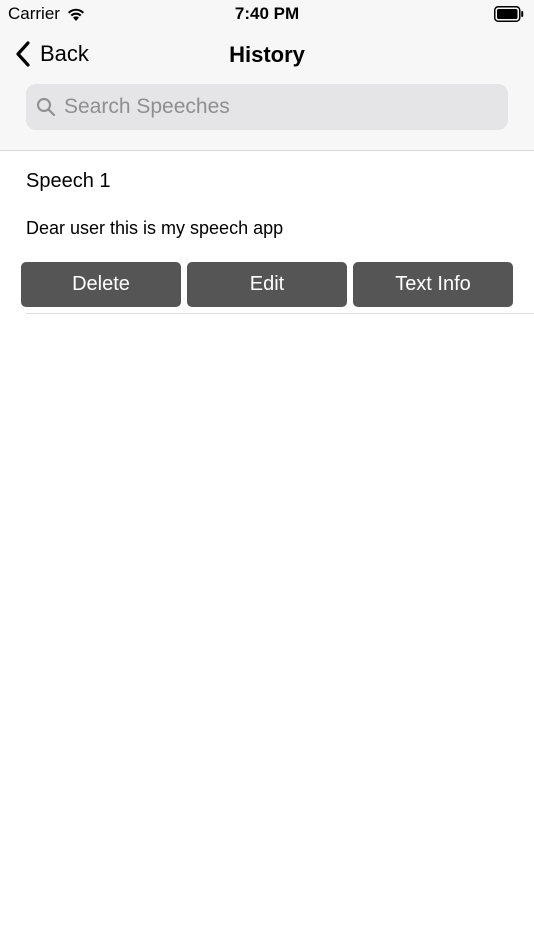 The width and height of the screenshot is (534, 950). I want to click on delete-button: Delete, so click(101, 284).